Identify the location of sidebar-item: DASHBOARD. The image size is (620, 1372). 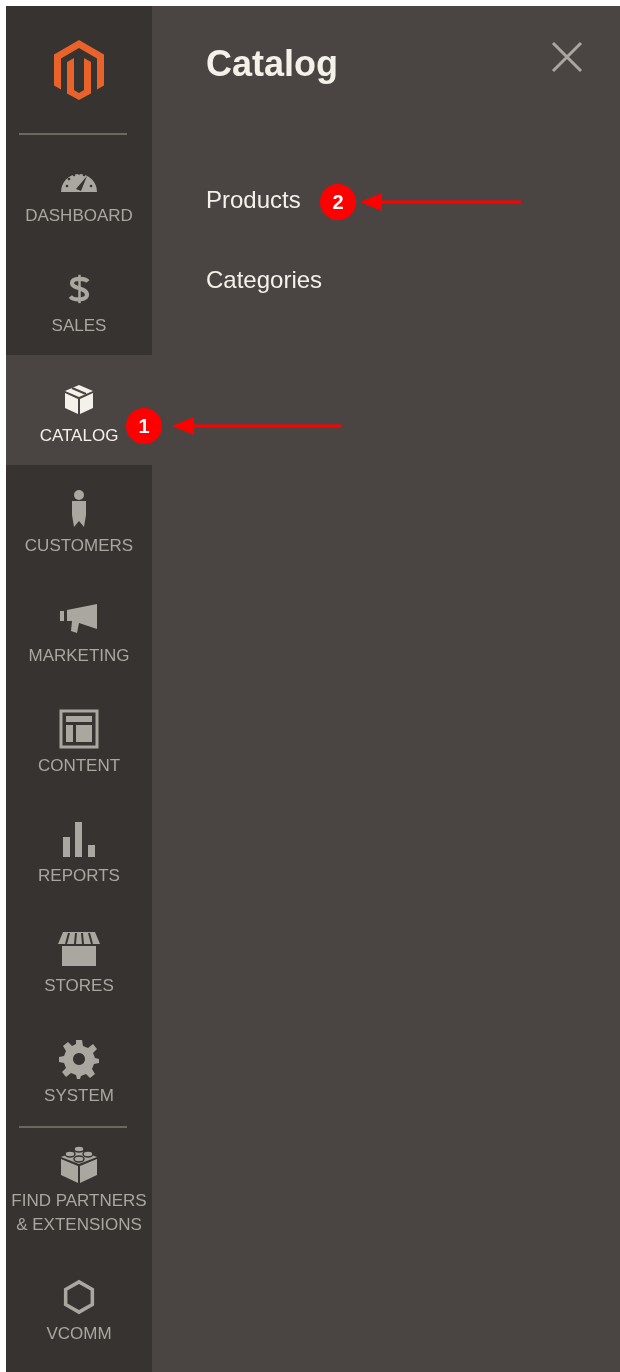
(79, 190).